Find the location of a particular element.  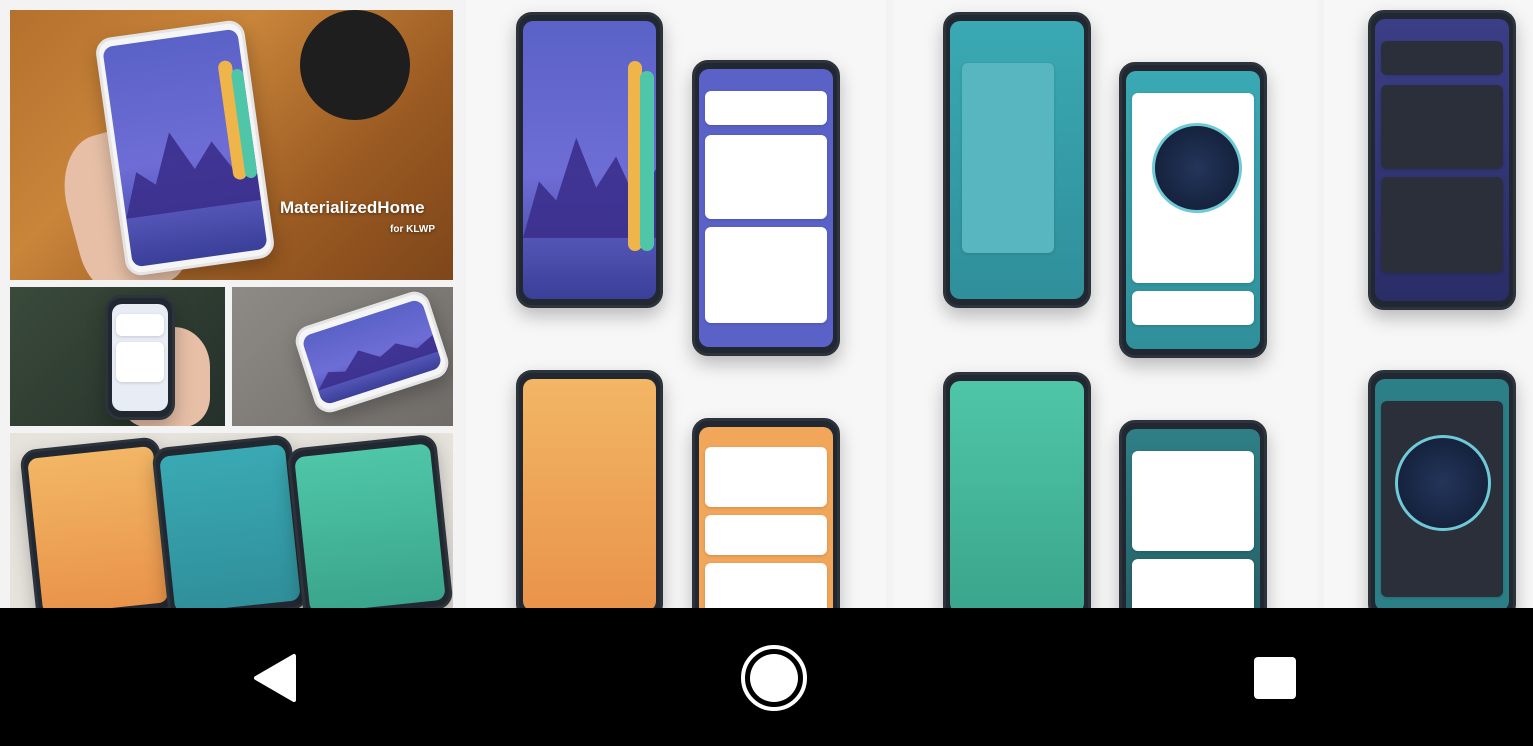

recents-square-icon is located at coordinates (1275, 678).